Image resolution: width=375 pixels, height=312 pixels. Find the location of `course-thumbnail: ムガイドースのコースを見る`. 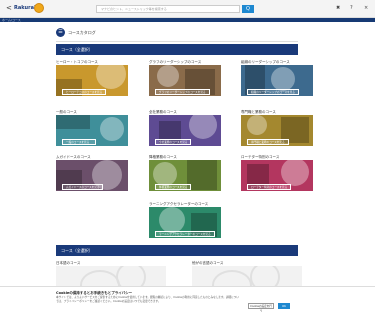

course-thumbnail: ムガイドースのコースを見る is located at coordinates (92, 175).